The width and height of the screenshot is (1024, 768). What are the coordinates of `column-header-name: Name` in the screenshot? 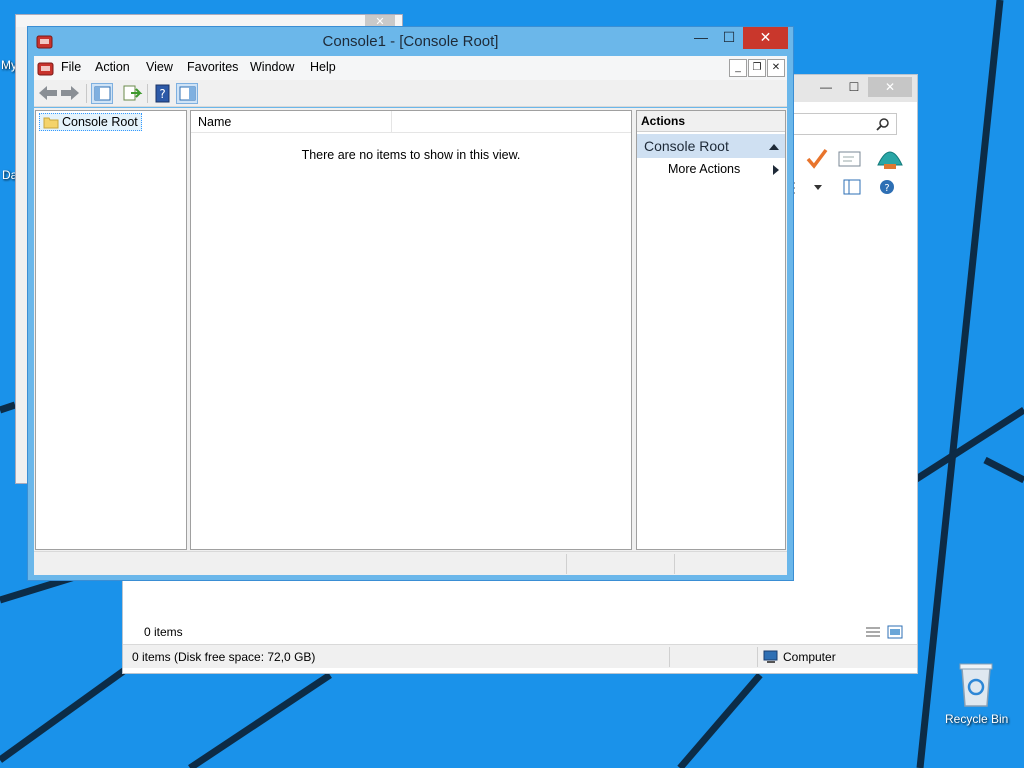 It's located at (291, 122).